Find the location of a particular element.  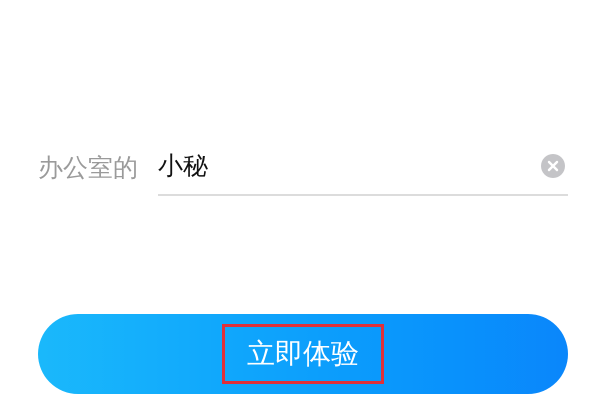

input-field: 小秘 is located at coordinates (363, 171).